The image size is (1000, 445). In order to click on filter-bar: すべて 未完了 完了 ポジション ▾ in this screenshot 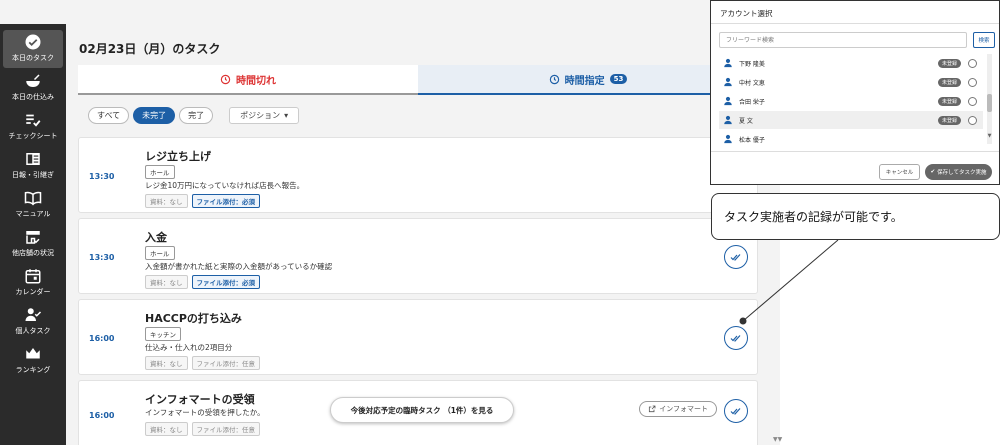, I will do `click(194, 115)`.